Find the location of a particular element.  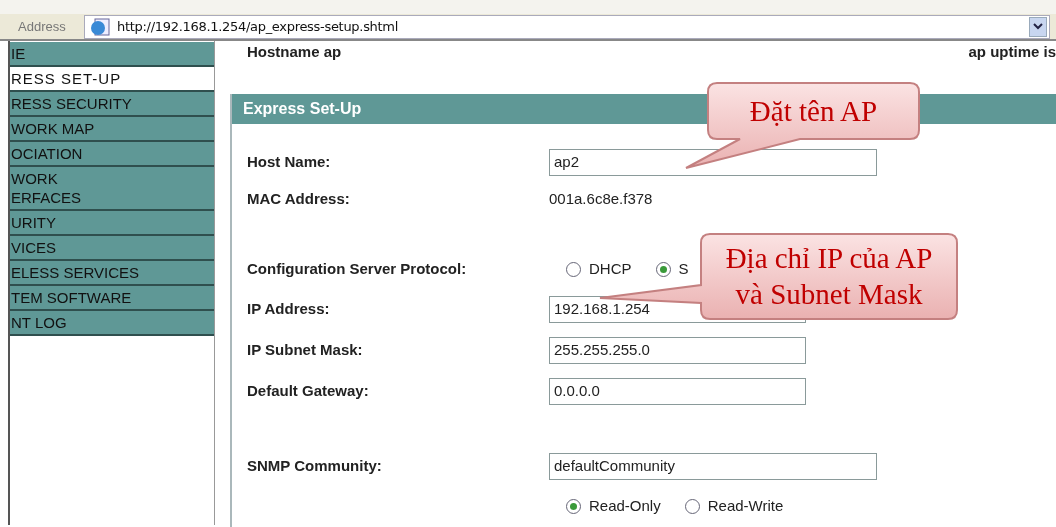

input-field: ap2 is located at coordinates (713, 162).